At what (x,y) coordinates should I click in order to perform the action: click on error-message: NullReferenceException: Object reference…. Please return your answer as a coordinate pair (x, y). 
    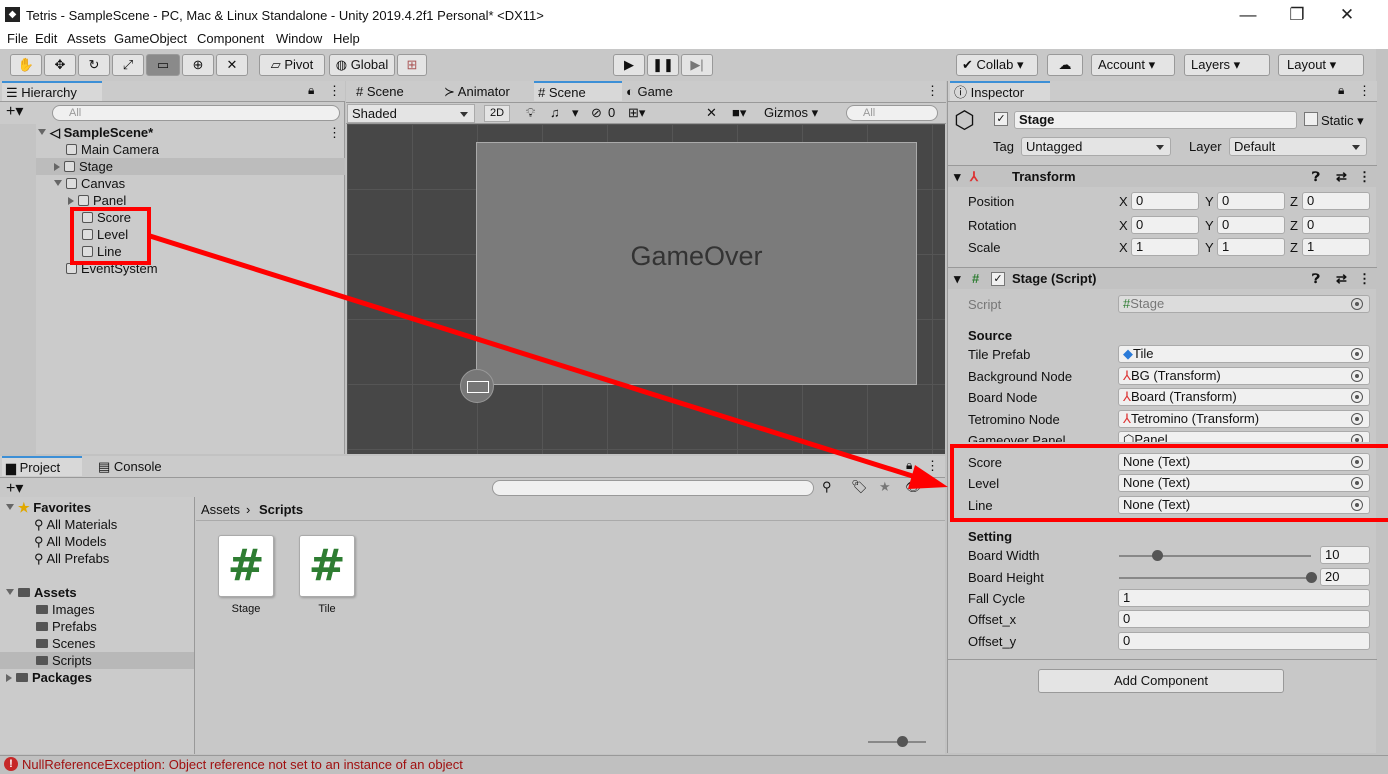
    Looking at the image, I should click on (242, 764).